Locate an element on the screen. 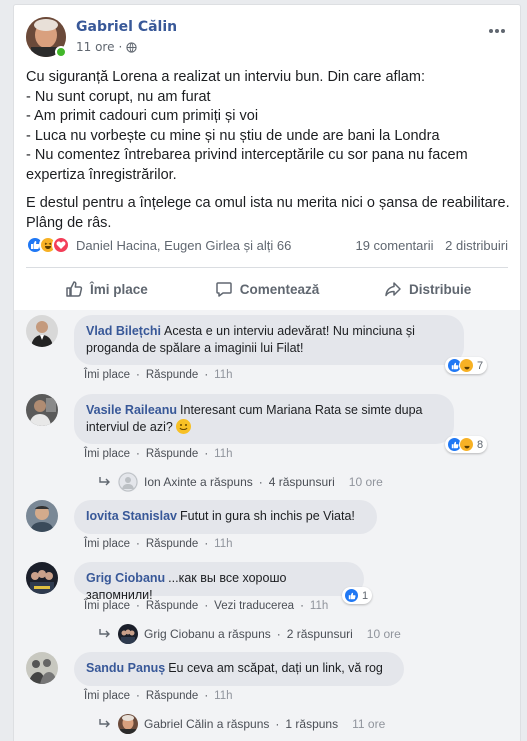  replies-count: 1 răspuns is located at coordinates (312, 724).